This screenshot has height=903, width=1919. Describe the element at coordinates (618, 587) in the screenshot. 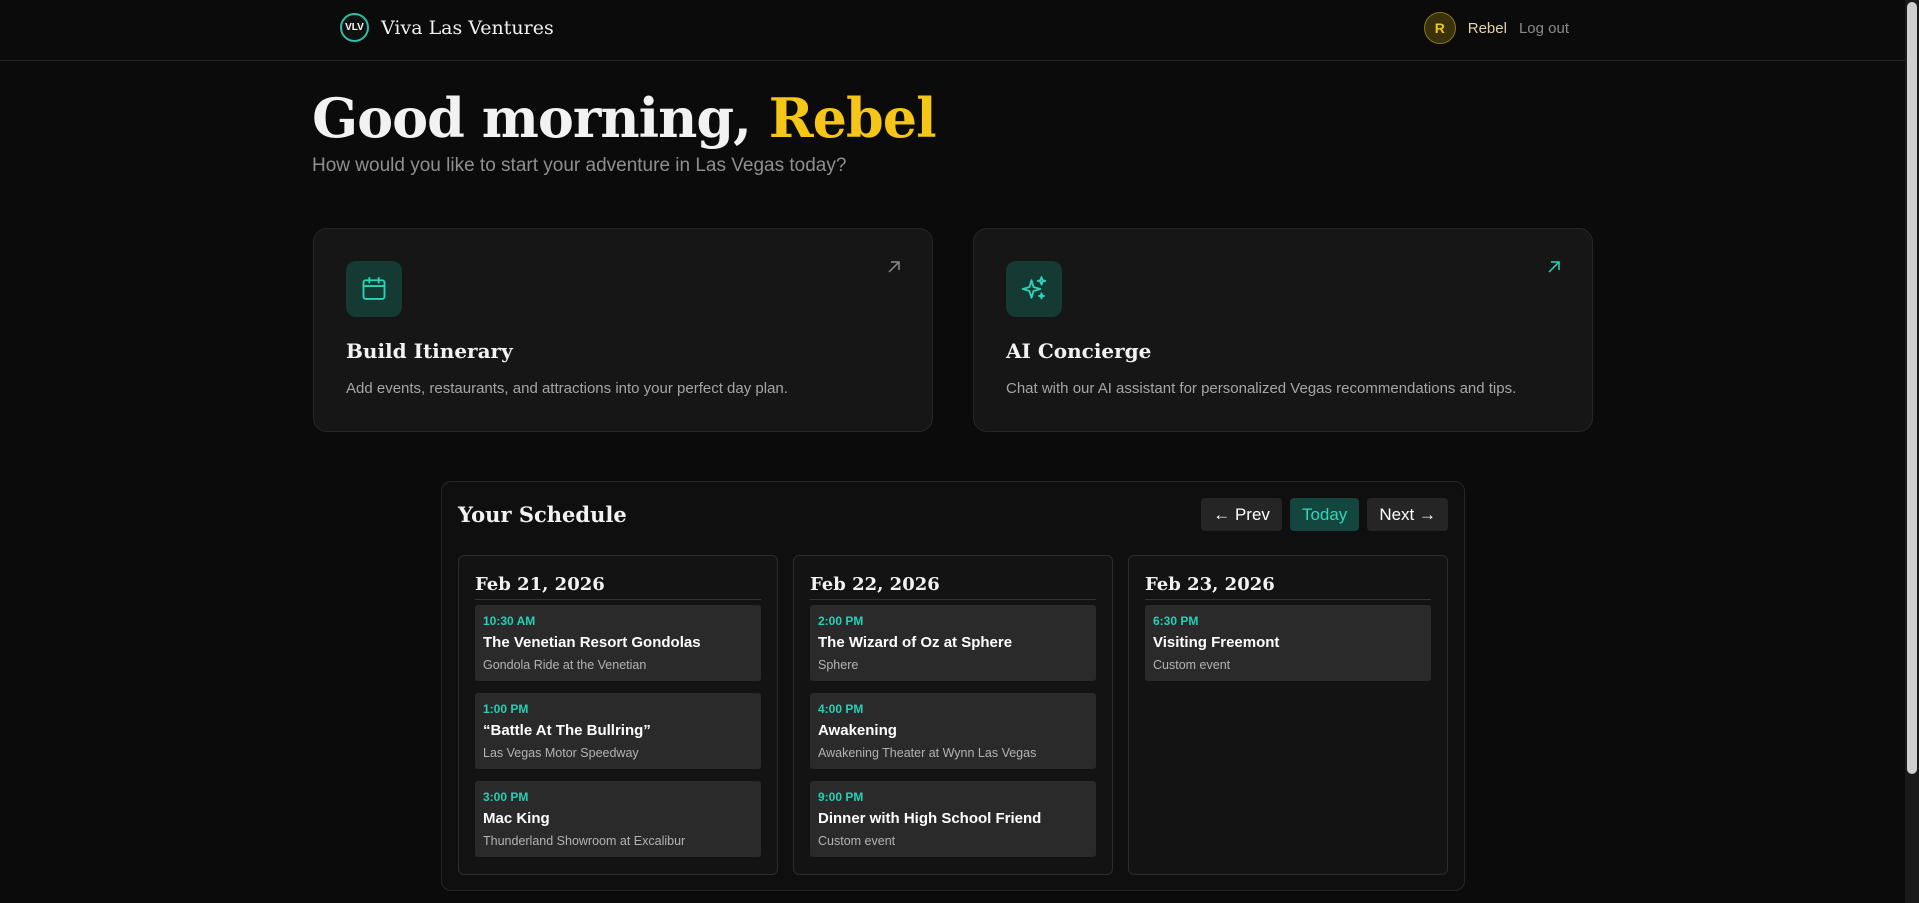

I see `day-date: Feb 21, 2026` at that location.